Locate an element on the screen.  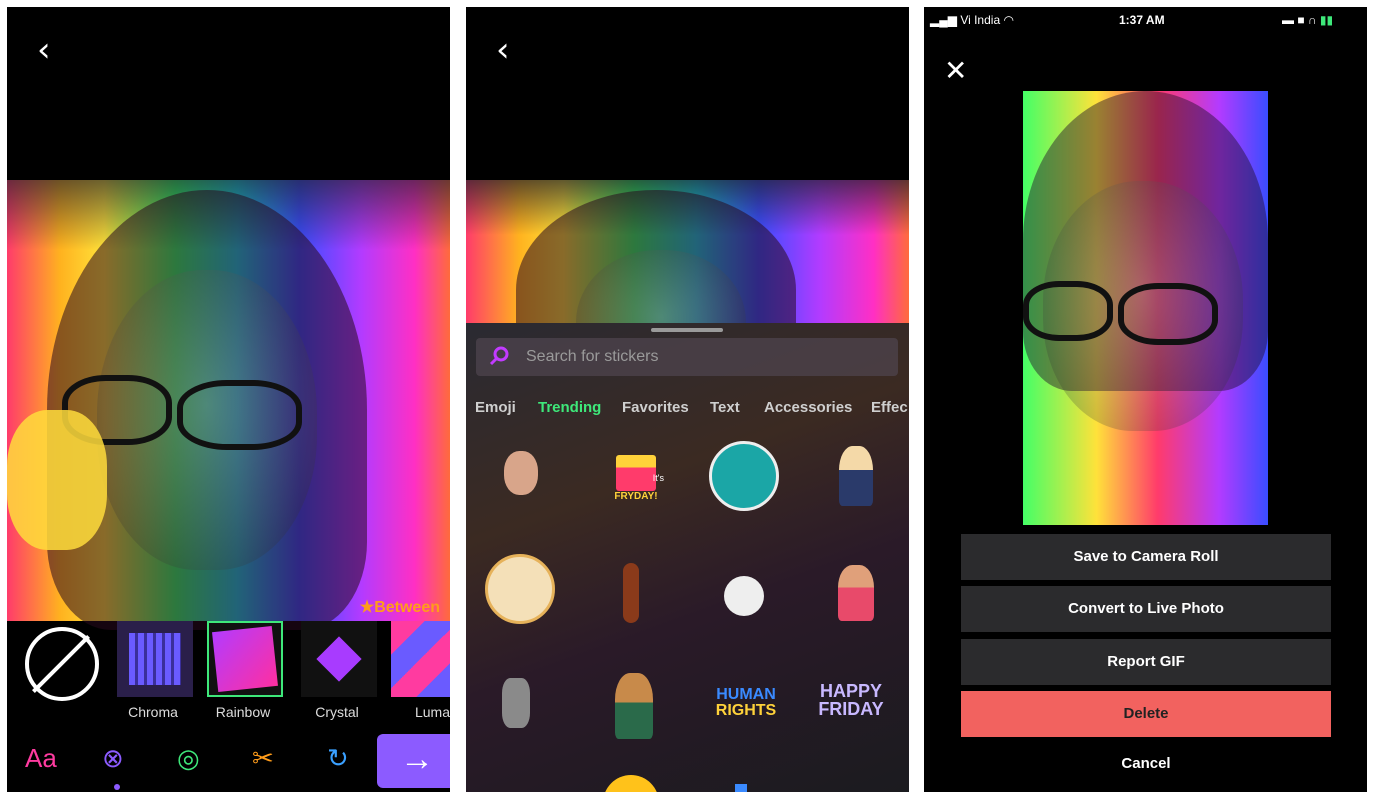
rainbow-thumb-icon is located at coordinates (245, 659).